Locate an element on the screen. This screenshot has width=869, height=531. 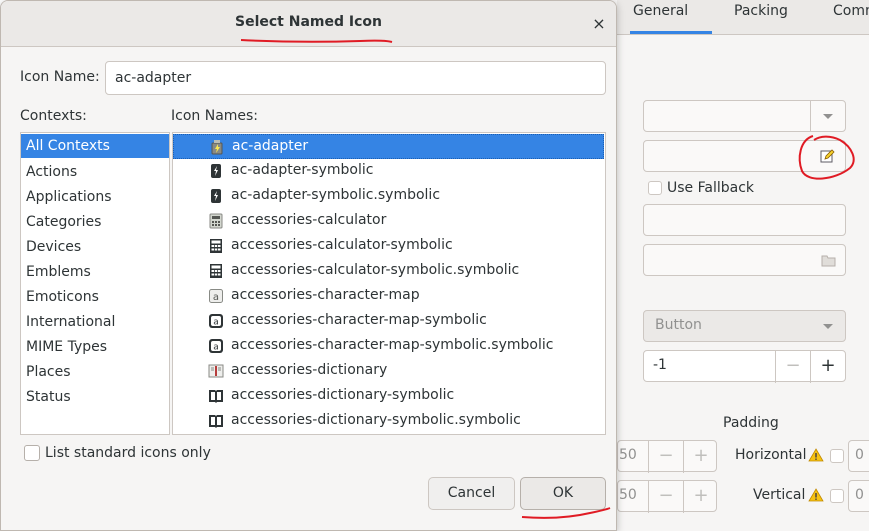
context-item: Devices is located at coordinates (95, 247).